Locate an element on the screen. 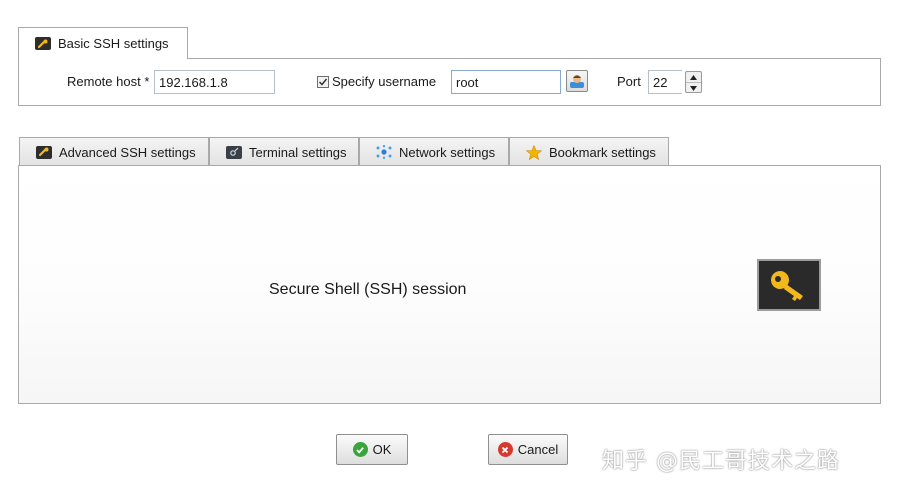 The image size is (897, 495). specify-username-label: Specify username is located at coordinates (384, 81).